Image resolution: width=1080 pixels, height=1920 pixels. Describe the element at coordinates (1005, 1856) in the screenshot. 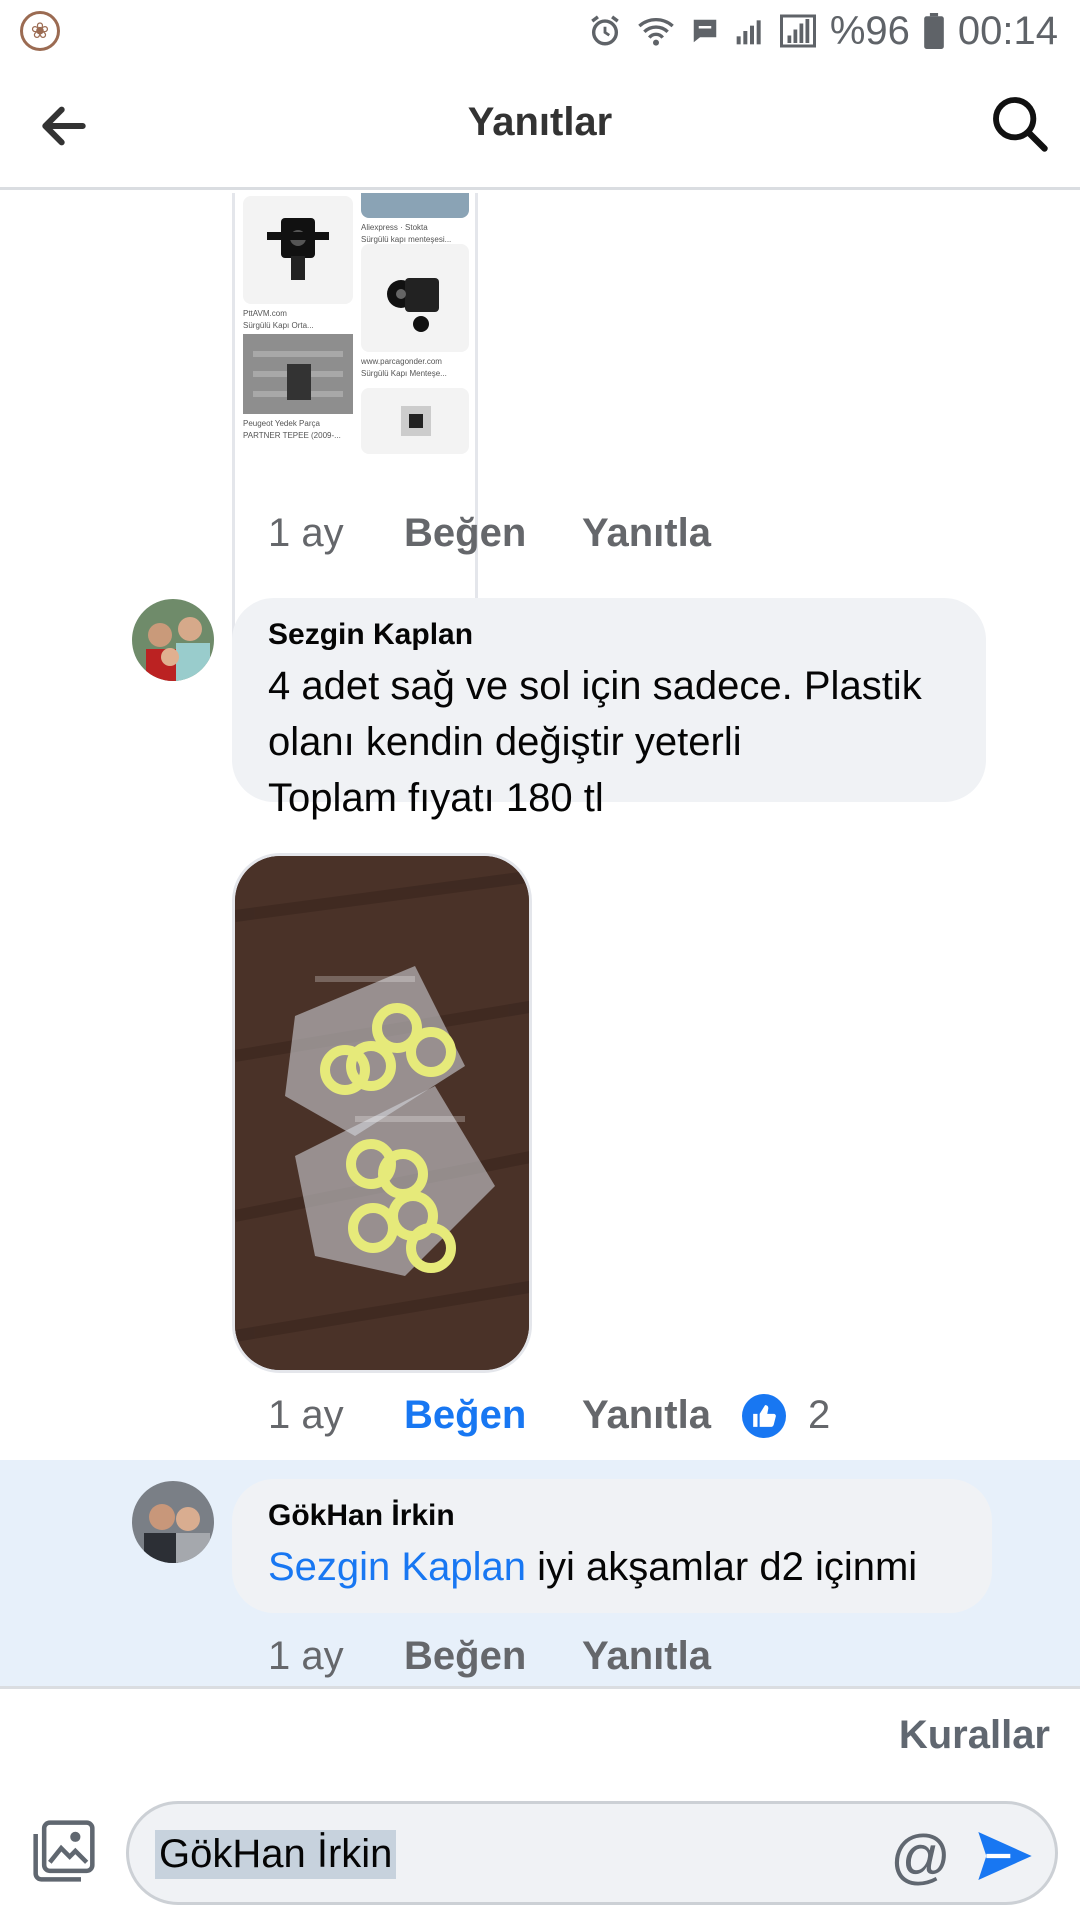

I see `send-icon` at that location.